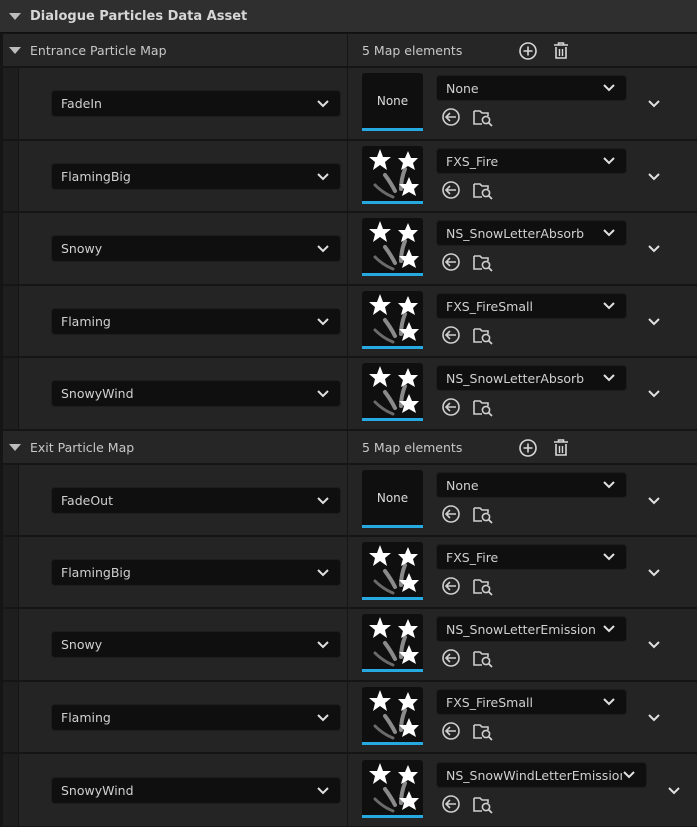 The image size is (697, 827). Describe the element at coordinates (350, 500) in the screenshot. I see `map-entry-row: FadeOut None None` at that location.